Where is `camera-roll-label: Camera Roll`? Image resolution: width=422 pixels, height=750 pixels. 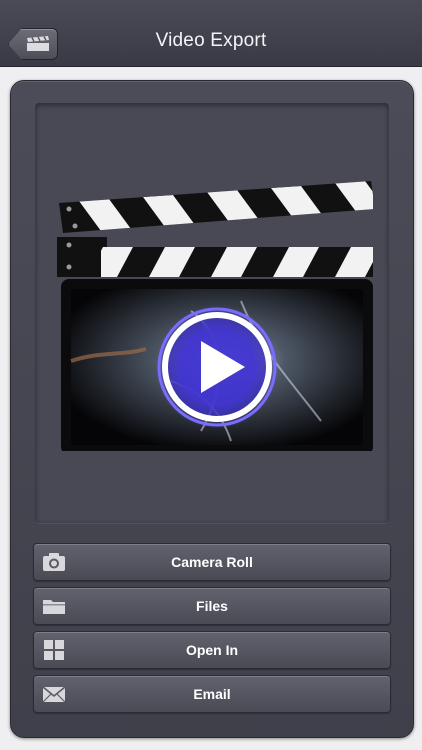
camera-roll-label: Camera Roll is located at coordinates (212, 562).